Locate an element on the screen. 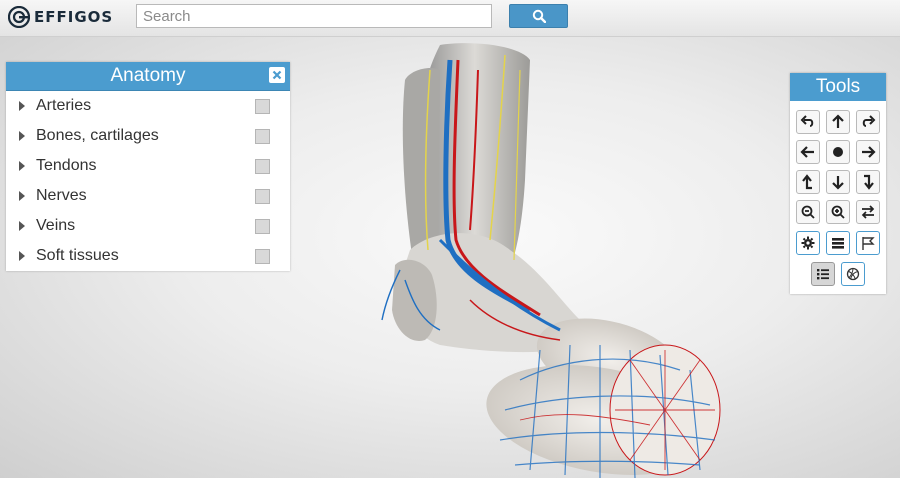 The width and height of the screenshot is (900, 478). flag-button is located at coordinates (868, 243).